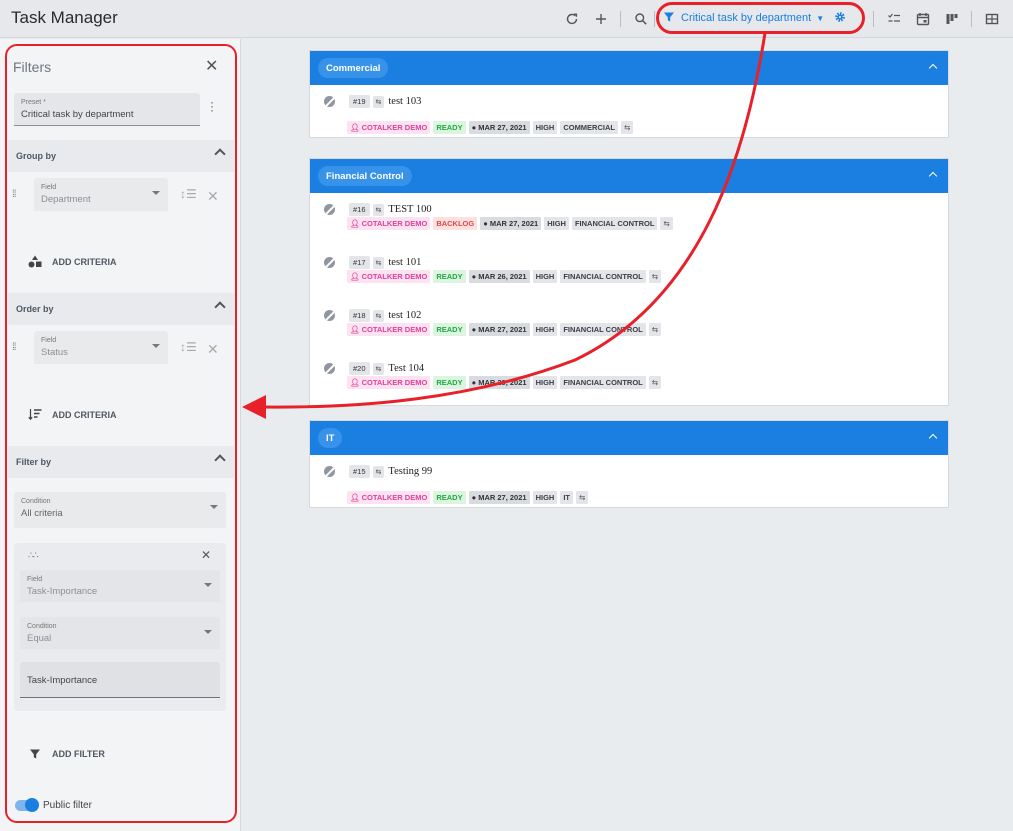  What do you see at coordinates (474, 329) in the screenshot?
I see `clock-icon: ●` at bounding box center [474, 329].